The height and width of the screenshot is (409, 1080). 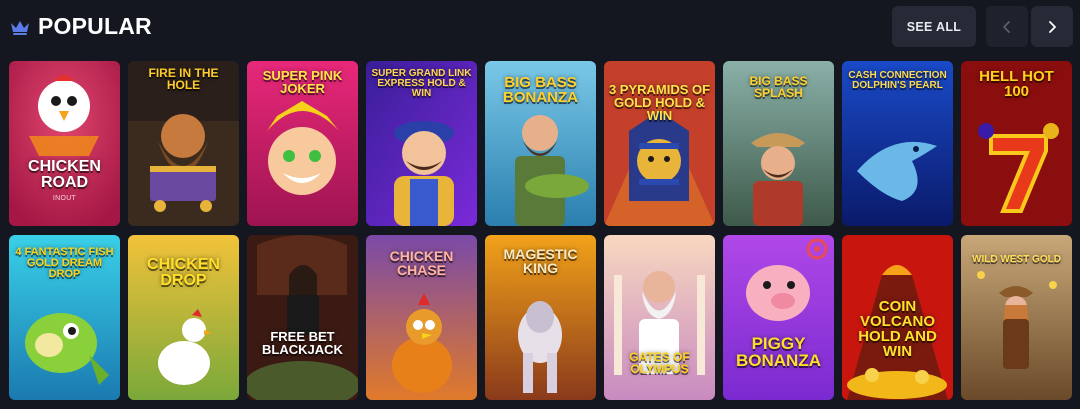 I want to click on game-title: COIN VOLCANO HOLD AND WIN, so click(x=897, y=329).